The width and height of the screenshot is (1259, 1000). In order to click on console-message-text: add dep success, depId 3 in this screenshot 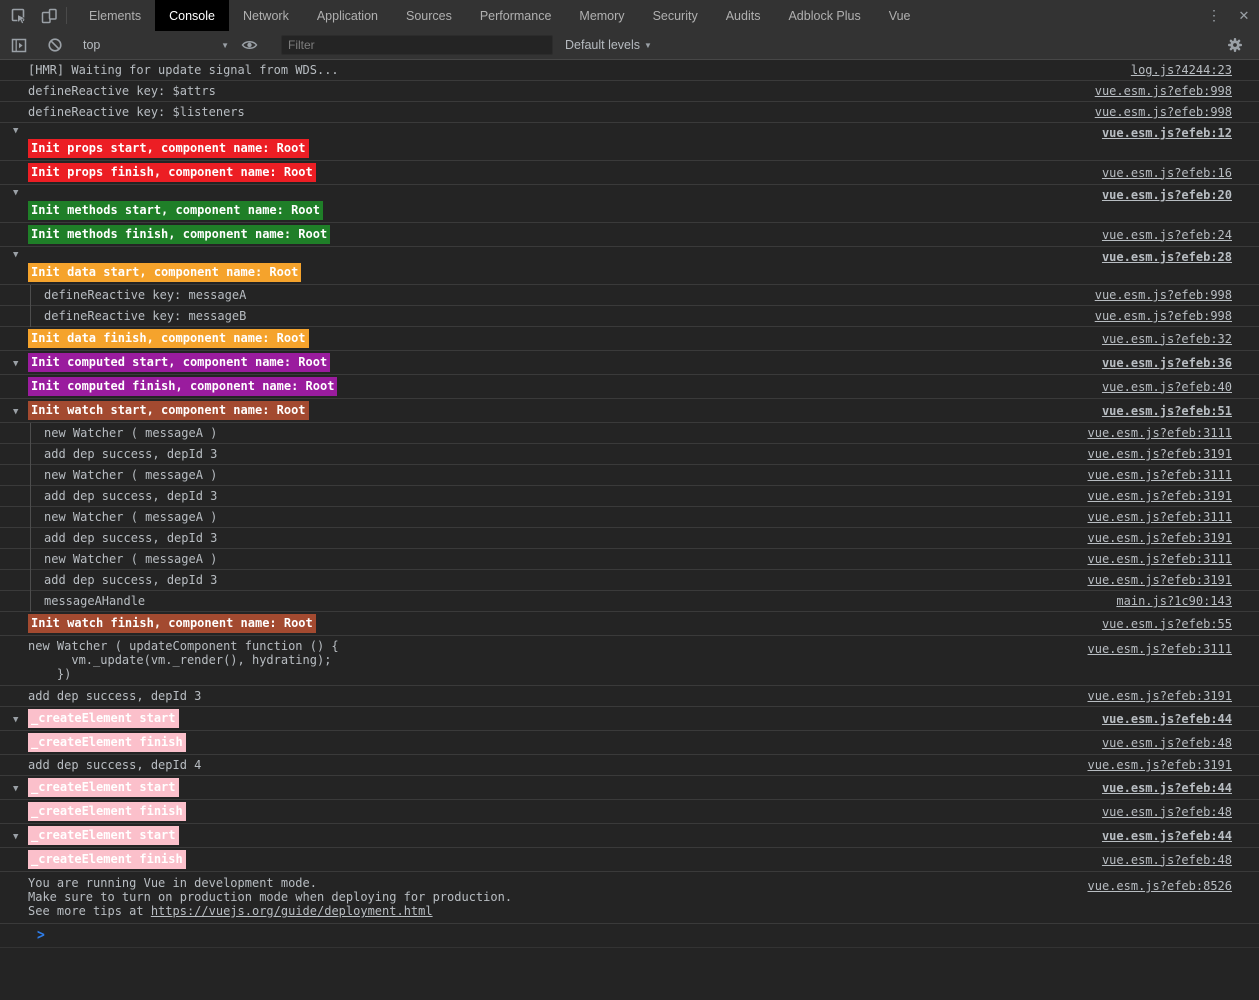, I will do `click(131, 580)`.